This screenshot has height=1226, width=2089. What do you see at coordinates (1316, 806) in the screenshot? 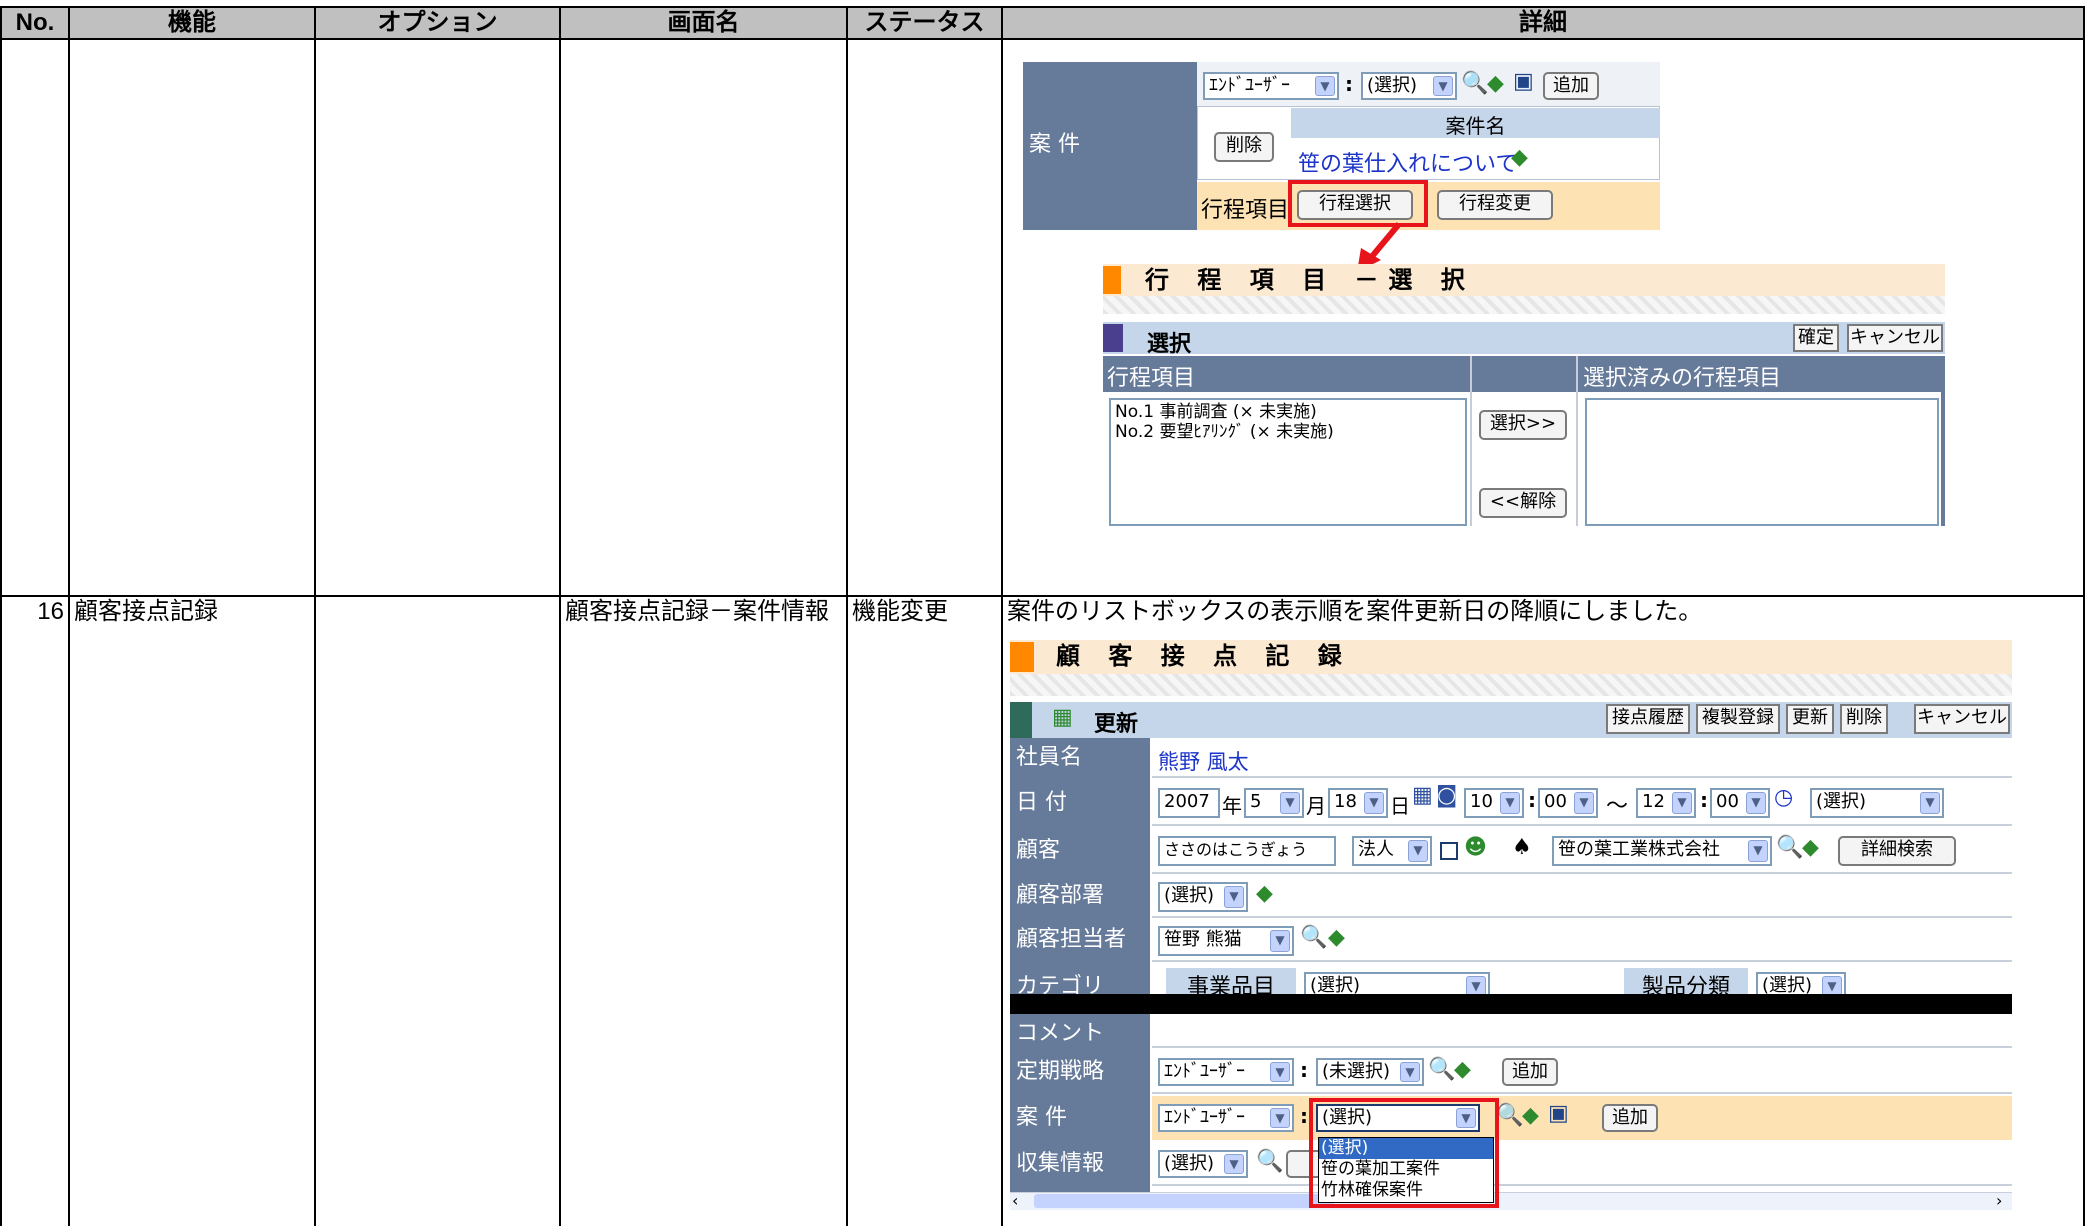
I see `month-unit: 月` at bounding box center [1316, 806].